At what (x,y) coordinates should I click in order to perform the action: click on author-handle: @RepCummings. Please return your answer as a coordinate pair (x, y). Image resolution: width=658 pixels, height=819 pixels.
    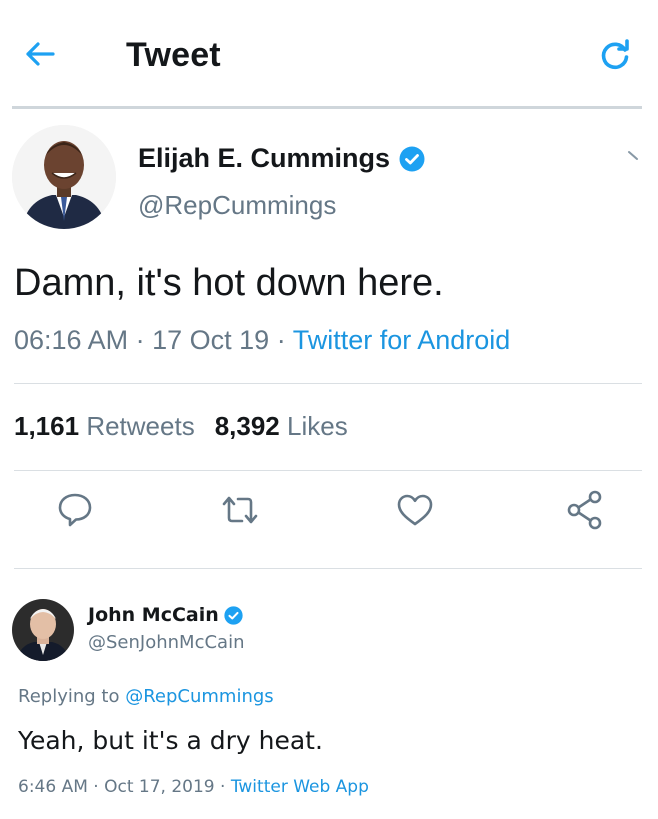
    Looking at the image, I should click on (237, 205).